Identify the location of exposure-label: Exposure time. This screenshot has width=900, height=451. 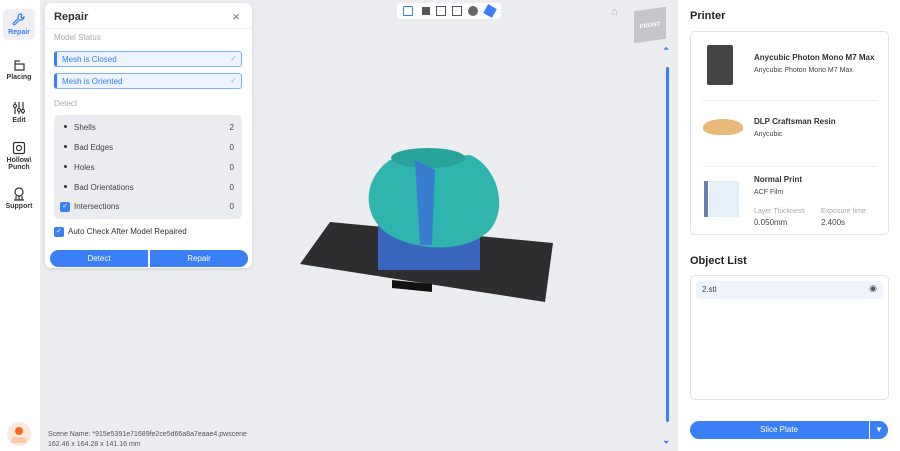
(843, 211).